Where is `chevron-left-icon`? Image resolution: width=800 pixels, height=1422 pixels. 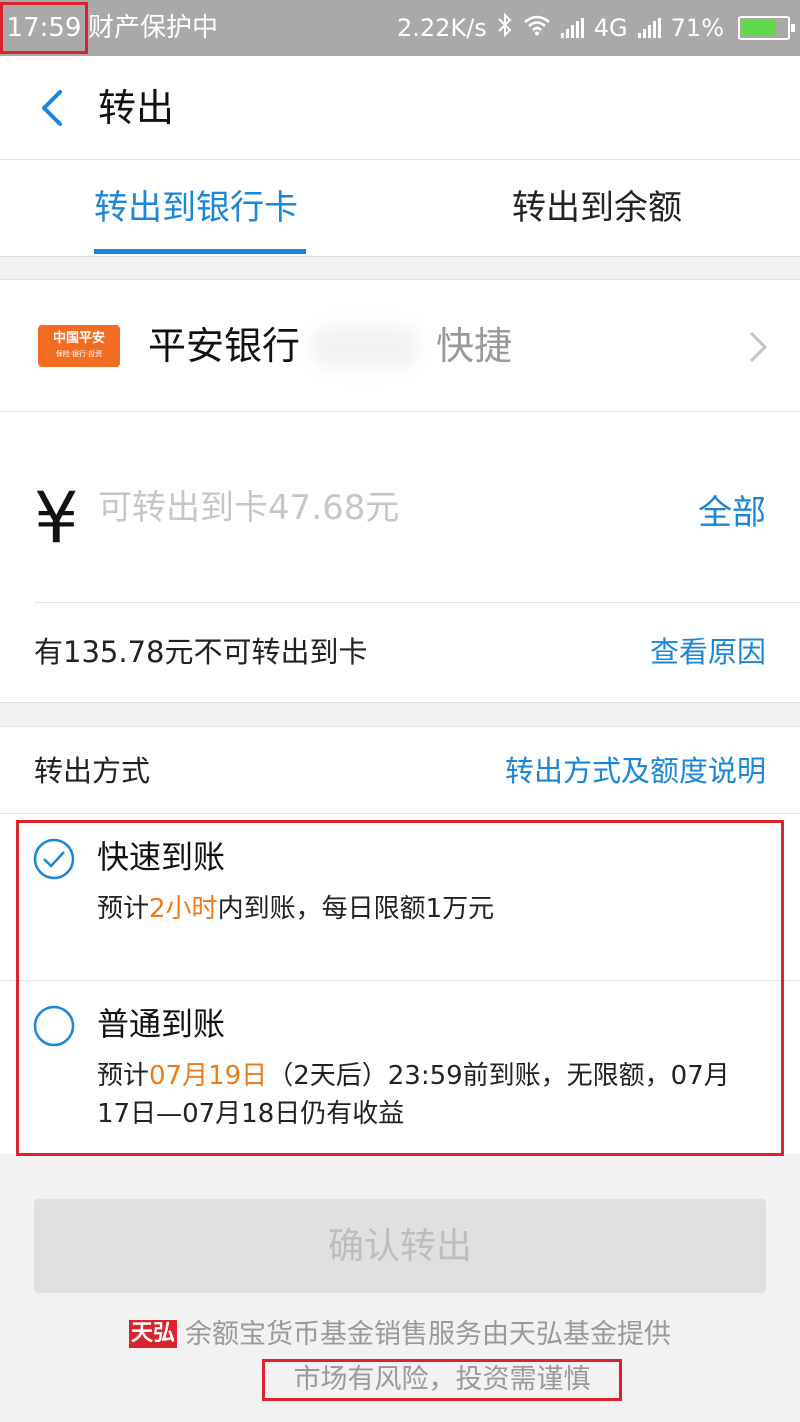 chevron-left-icon is located at coordinates (52, 108).